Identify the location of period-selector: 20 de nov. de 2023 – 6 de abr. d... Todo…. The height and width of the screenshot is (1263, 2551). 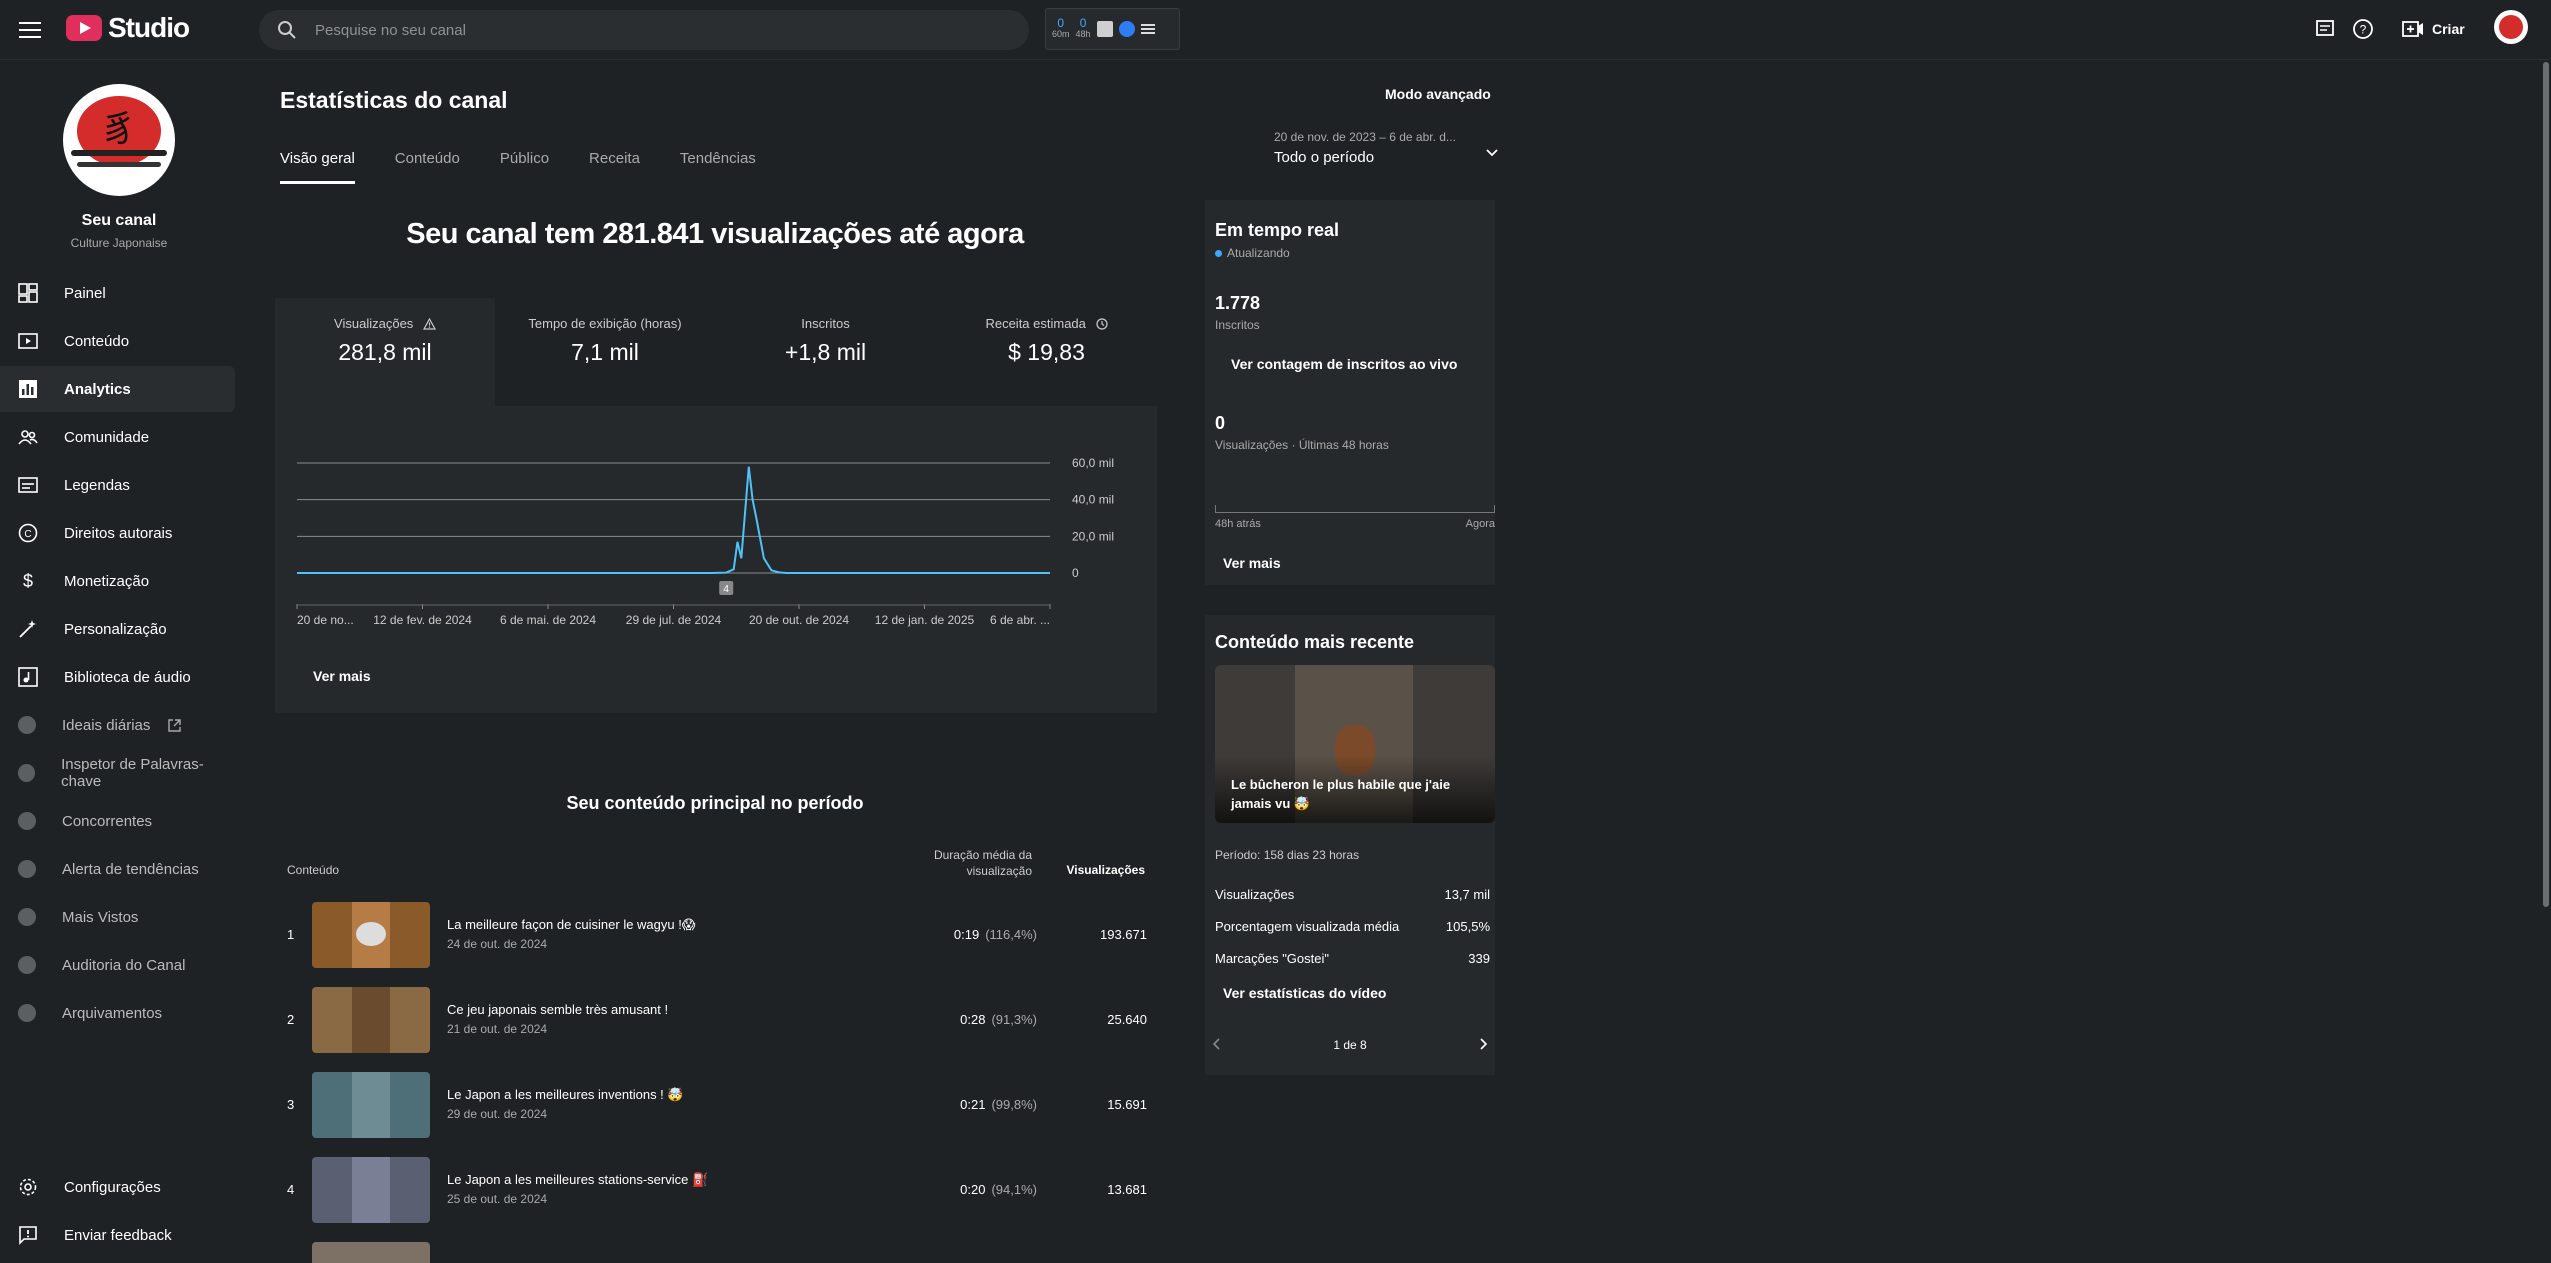
(1386, 154).